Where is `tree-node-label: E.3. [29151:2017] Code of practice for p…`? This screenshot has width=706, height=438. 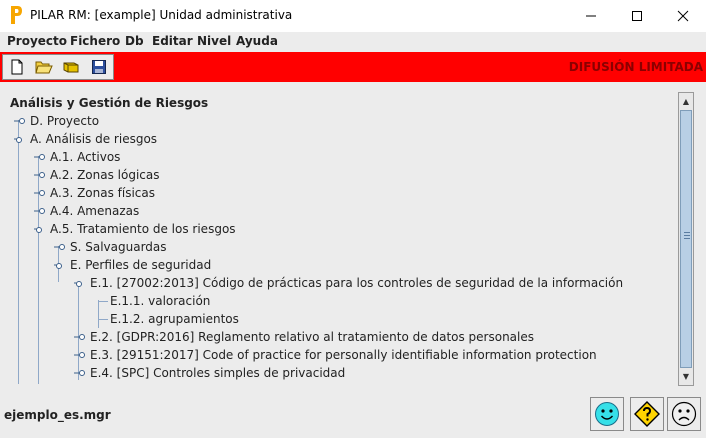 tree-node-label: E.3. [29151:2017] Code of practice for p… is located at coordinates (343, 355).